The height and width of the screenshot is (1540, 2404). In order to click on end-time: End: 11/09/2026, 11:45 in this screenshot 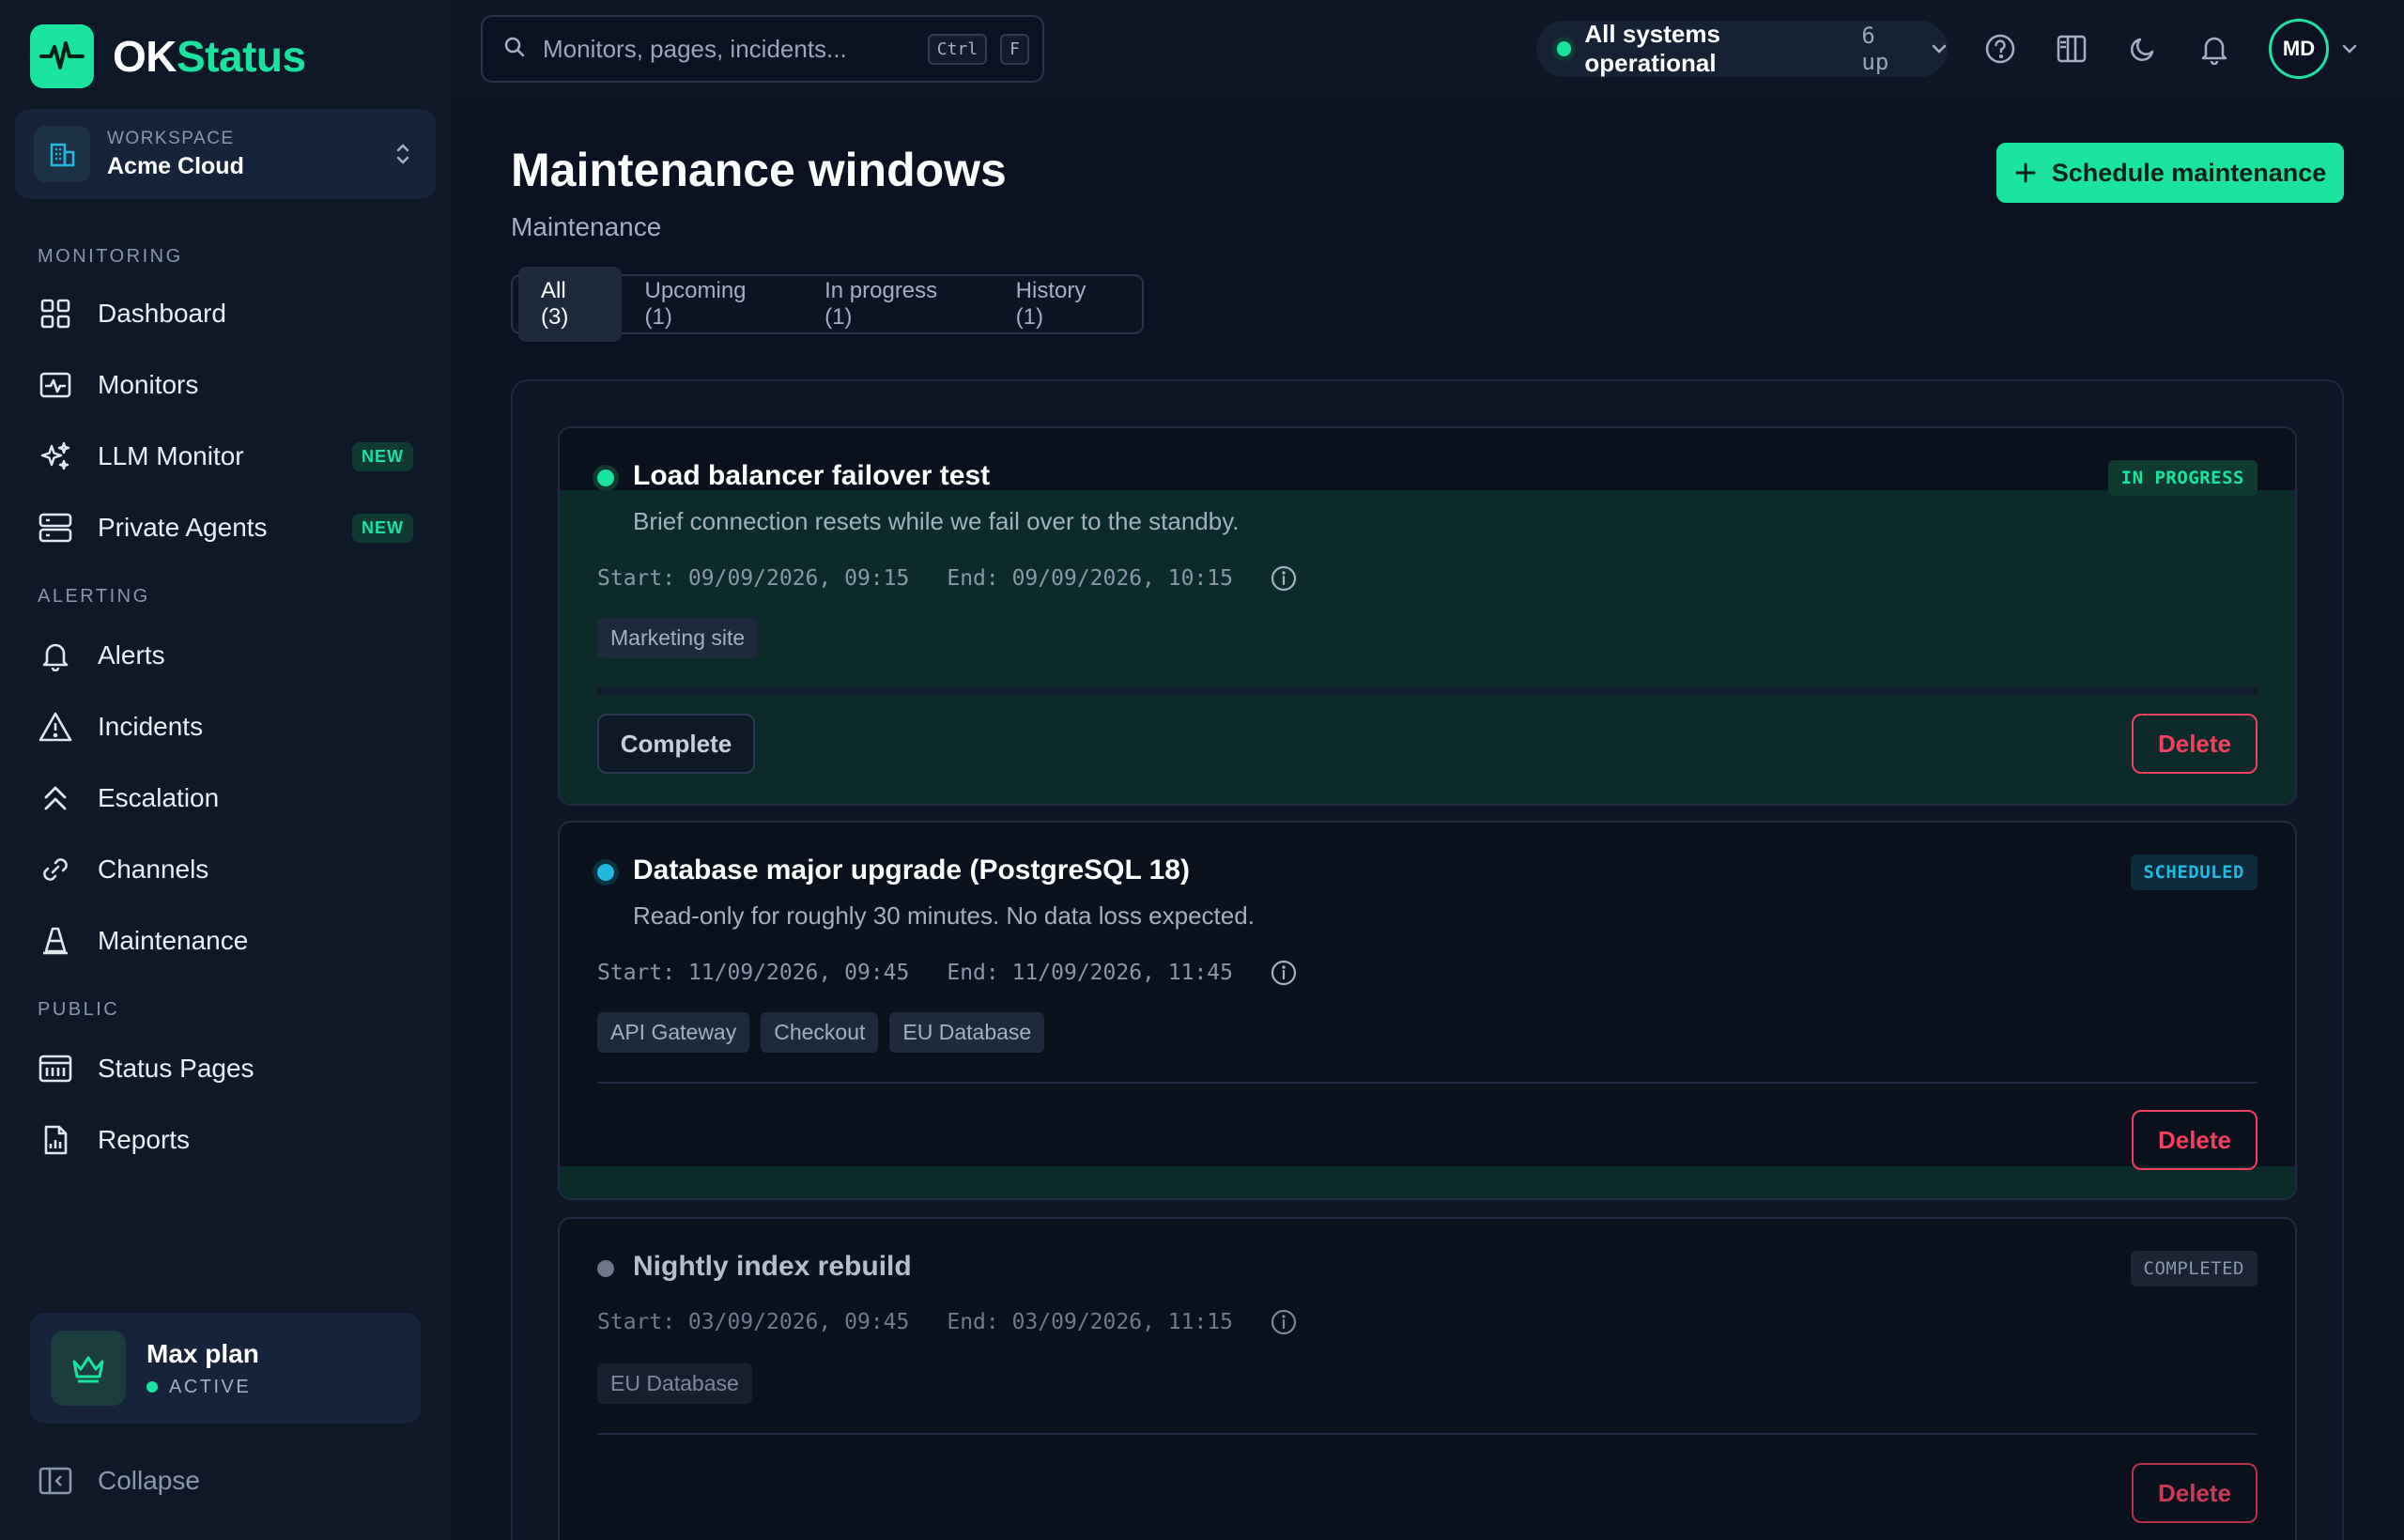, I will do `click(1090, 973)`.